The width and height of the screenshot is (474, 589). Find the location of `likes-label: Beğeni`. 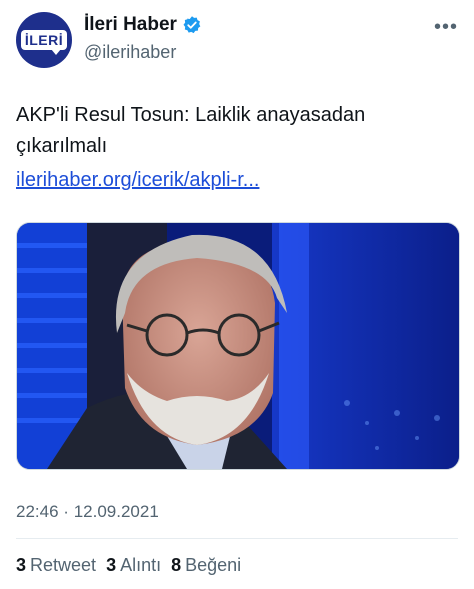

likes-label: Beğeni is located at coordinates (213, 565).